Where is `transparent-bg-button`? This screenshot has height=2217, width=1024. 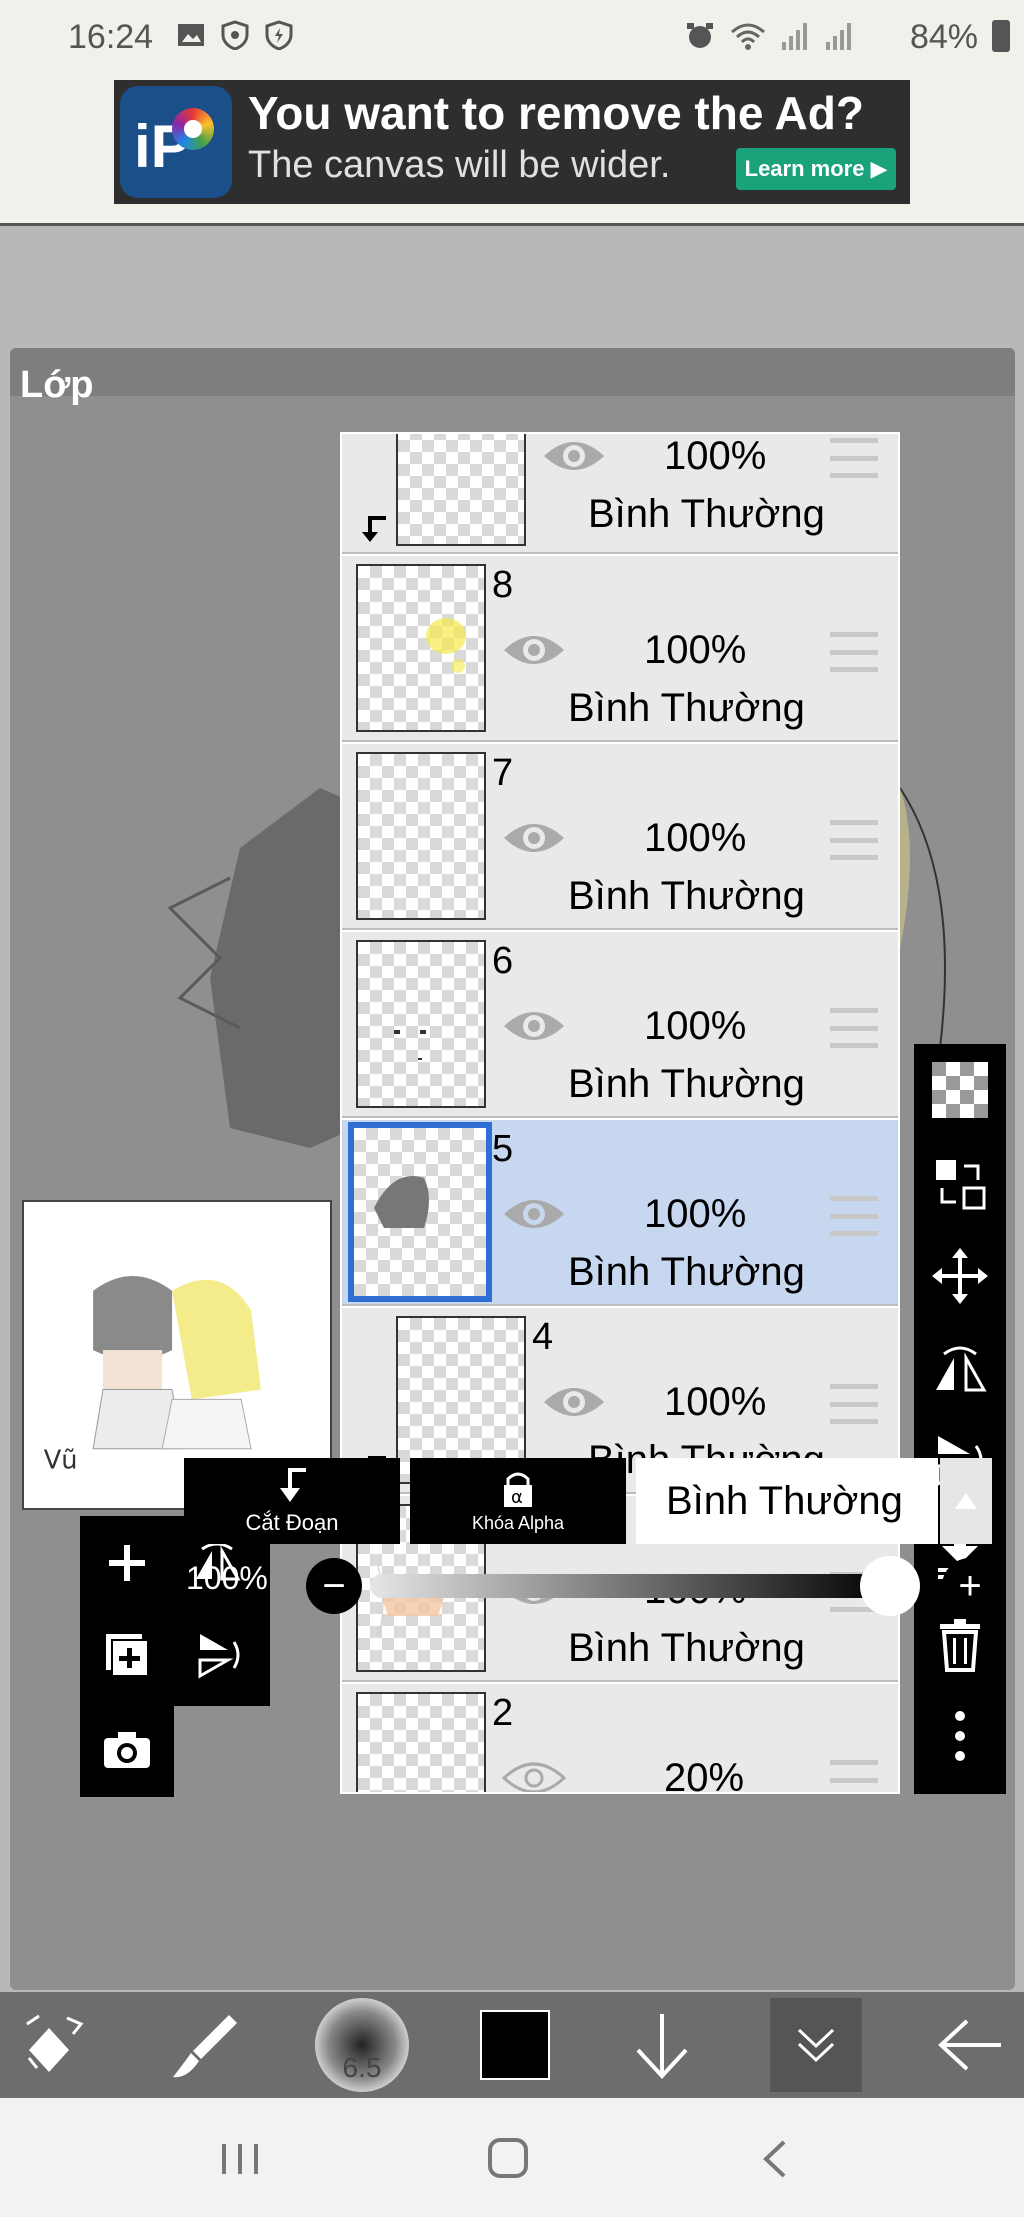
transparent-bg-button is located at coordinates (960, 1090).